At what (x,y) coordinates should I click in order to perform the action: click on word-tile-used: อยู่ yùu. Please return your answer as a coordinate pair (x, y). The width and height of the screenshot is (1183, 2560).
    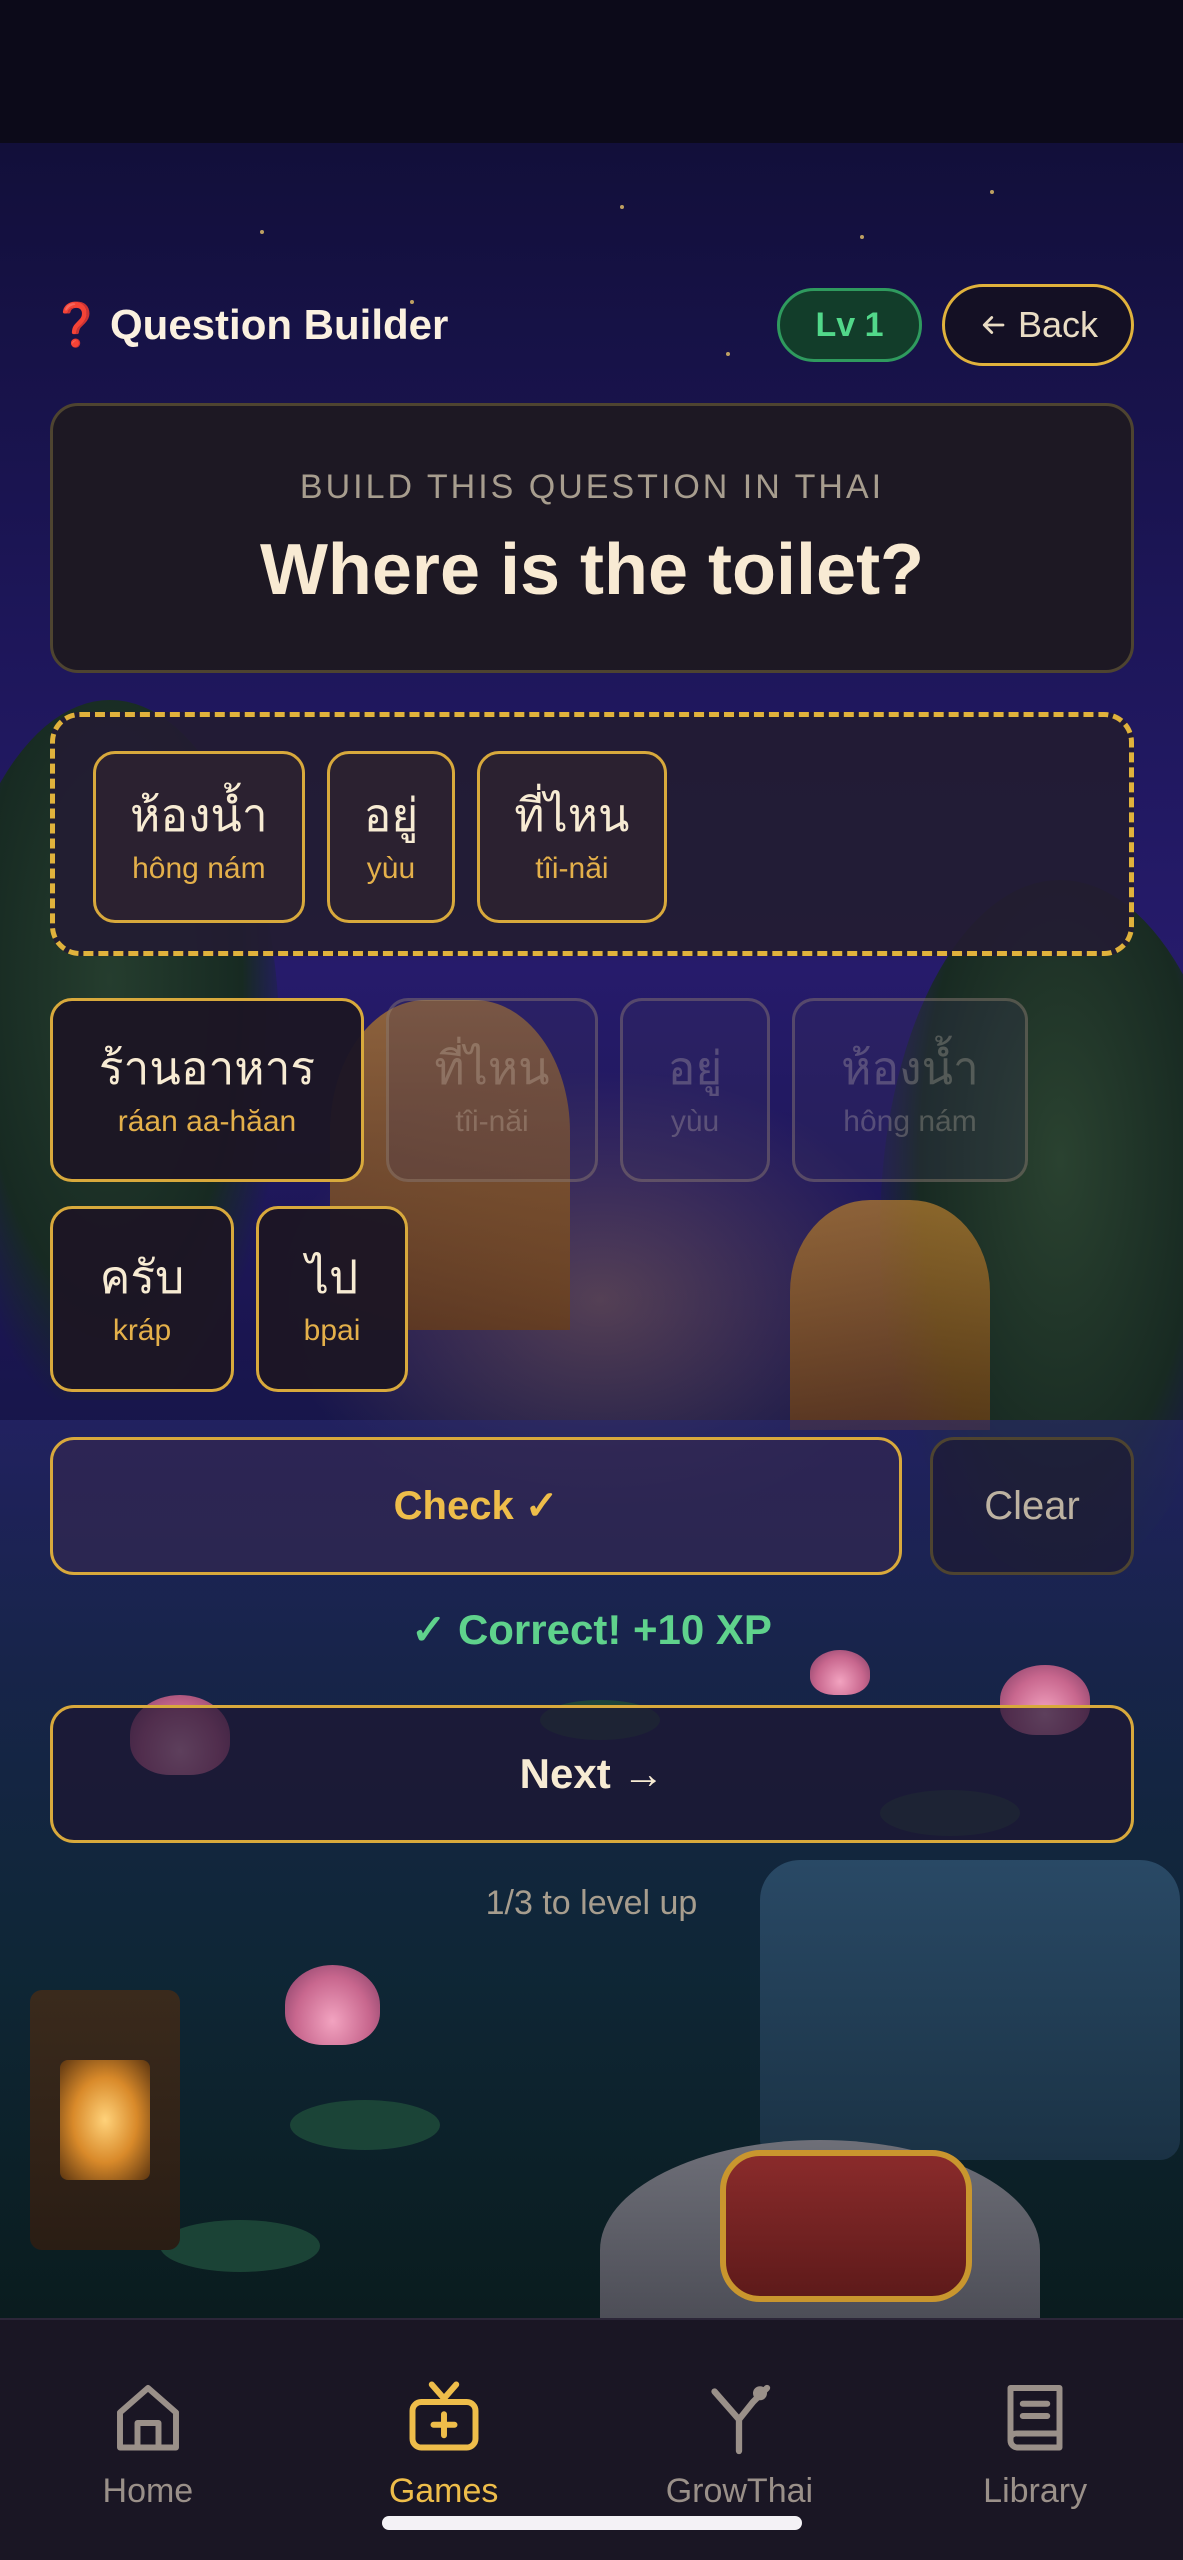
    Looking at the image, I should click on (695, 1090).